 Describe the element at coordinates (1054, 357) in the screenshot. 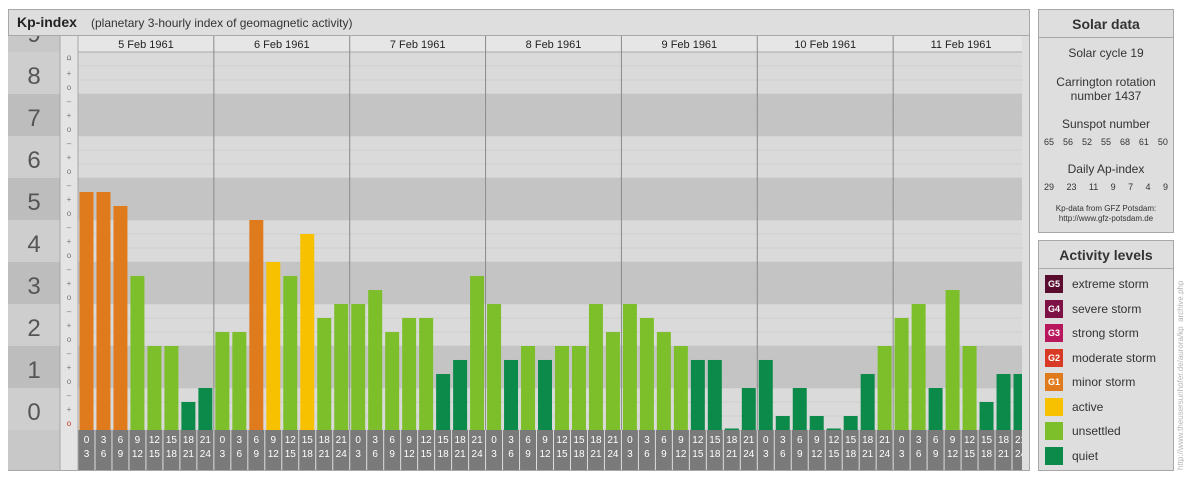

I see `legend-swatch: G2` at that location.